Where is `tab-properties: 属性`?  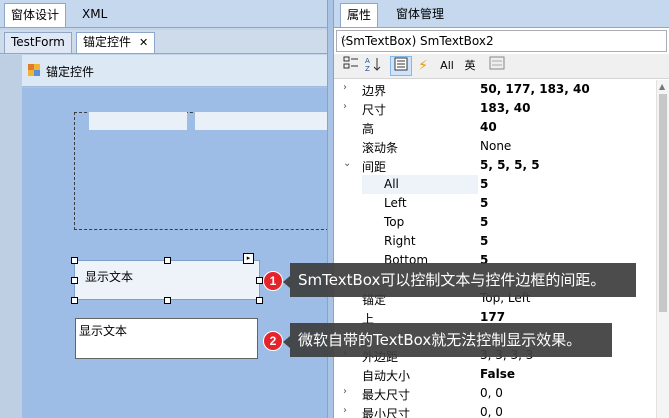 tab-properties: 属性 is located at coordinates (359, 15).